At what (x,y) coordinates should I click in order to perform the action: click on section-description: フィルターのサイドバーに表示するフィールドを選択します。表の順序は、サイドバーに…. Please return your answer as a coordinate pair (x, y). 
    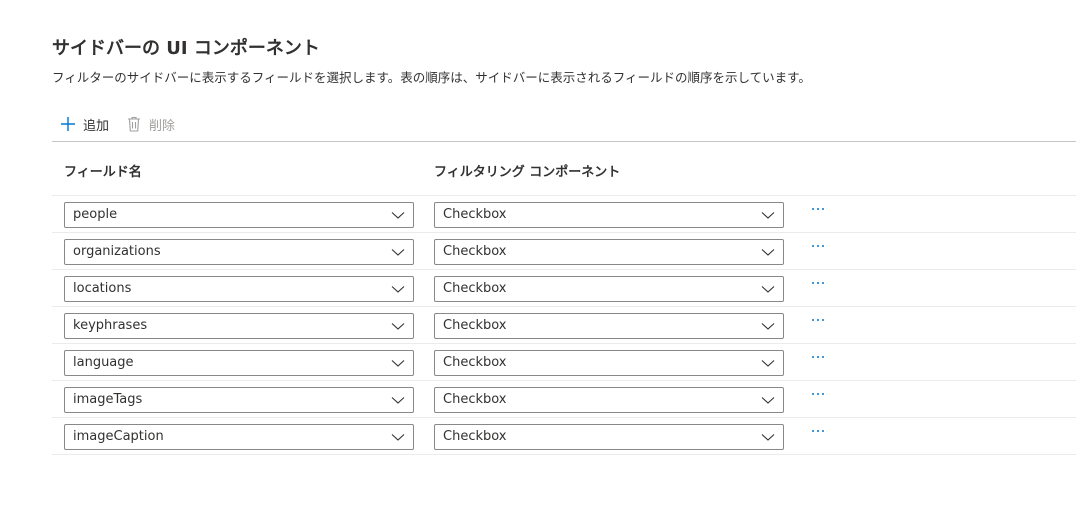
    Looking at the image, I should click on (431, 77).